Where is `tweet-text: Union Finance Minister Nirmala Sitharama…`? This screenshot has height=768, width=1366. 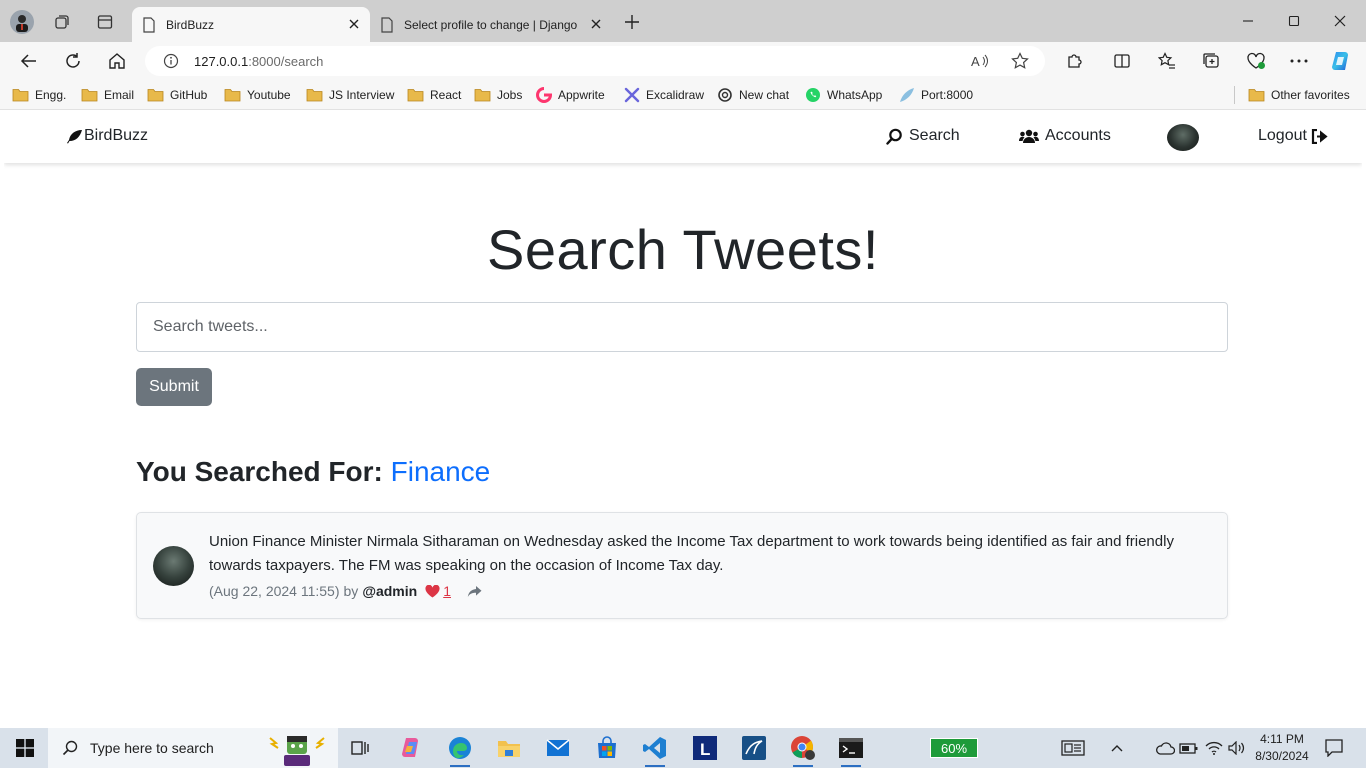
tweet-text: Union Finance Minister Nirmala Sitharama… is located at coordinates (691, 553).